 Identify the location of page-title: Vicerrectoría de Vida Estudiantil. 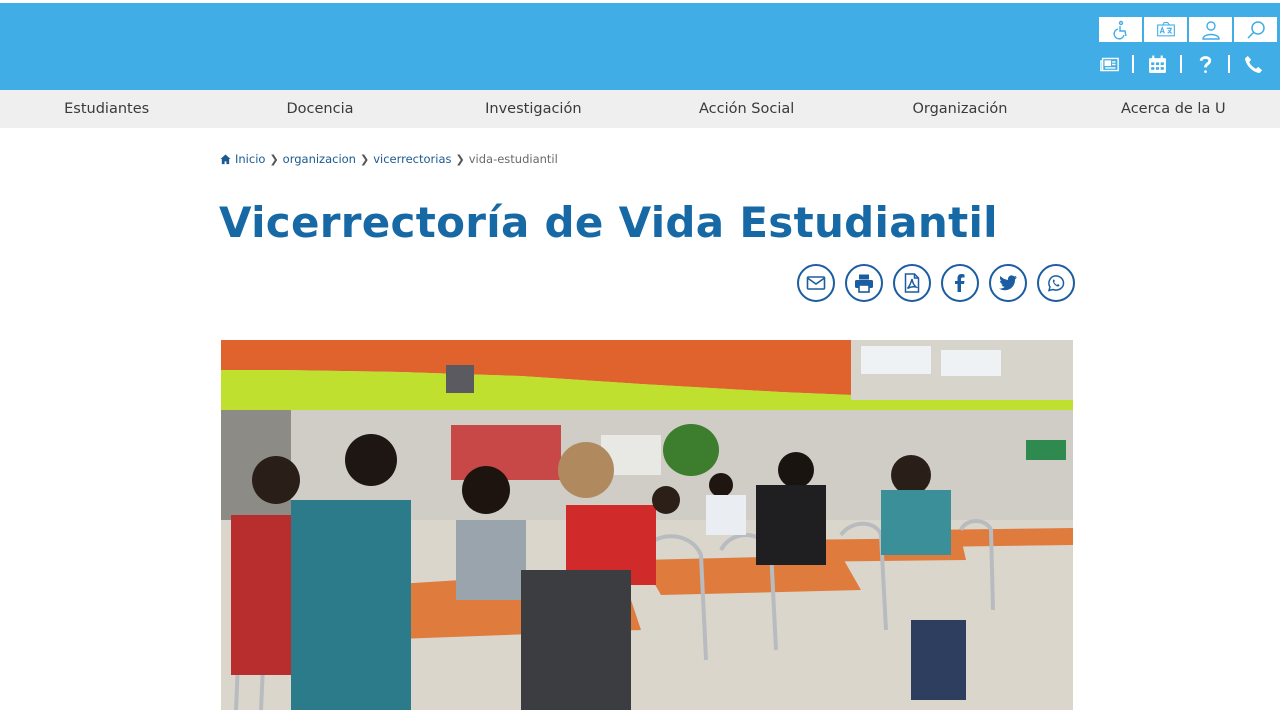
(608, 222).